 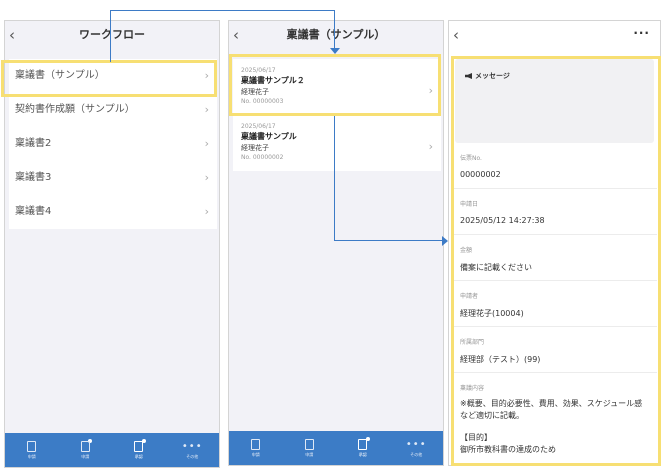 What do you see at coordinates (468, 76) in the screenshot?
I see `megaphone-icon` at bounding box center [468, 76].